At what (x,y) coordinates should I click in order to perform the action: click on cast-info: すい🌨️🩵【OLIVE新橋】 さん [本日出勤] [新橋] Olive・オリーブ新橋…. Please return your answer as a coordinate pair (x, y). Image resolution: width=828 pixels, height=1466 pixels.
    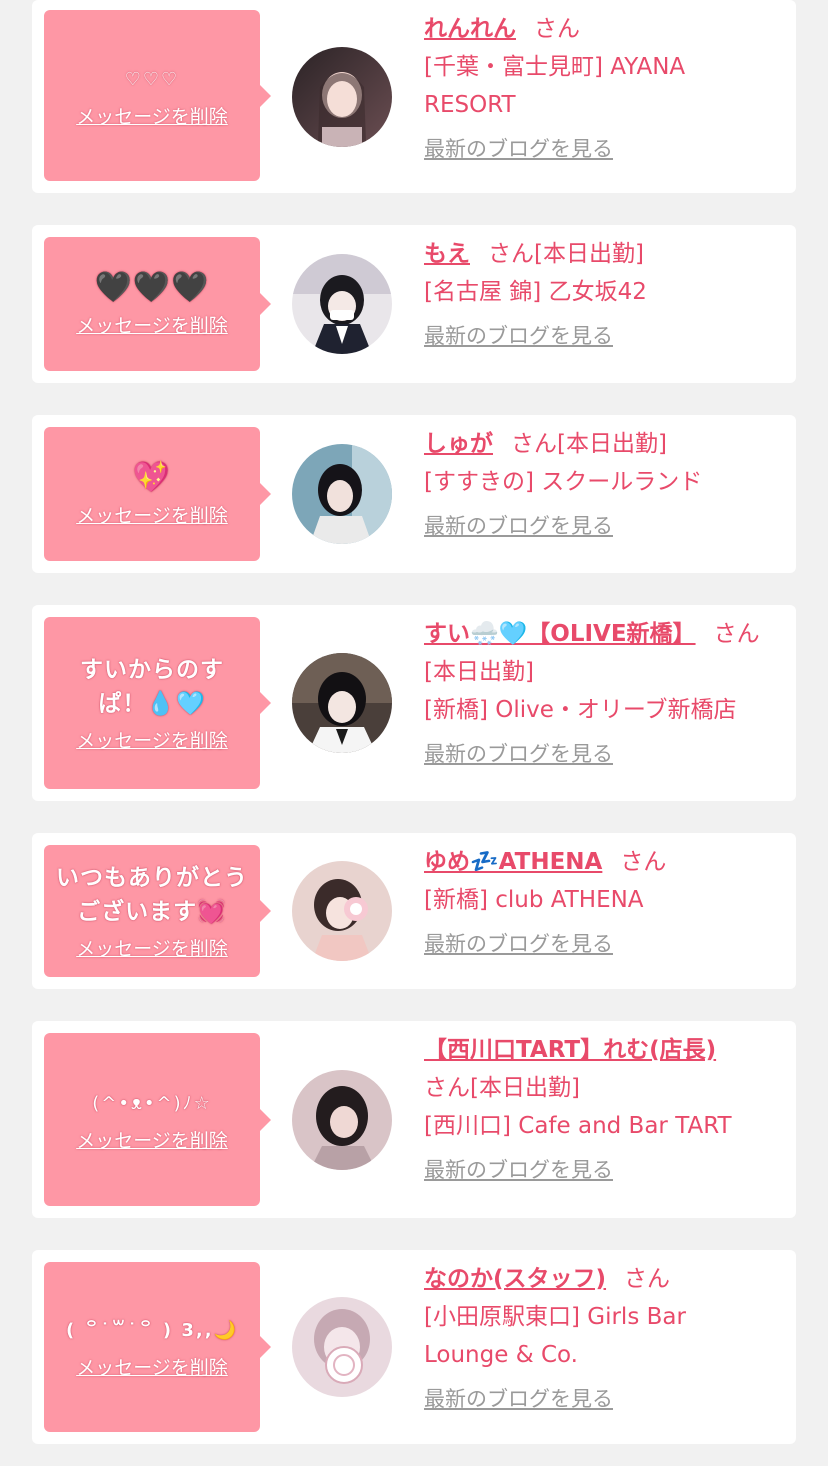
    Looking at the image, I should click on (600, 694).